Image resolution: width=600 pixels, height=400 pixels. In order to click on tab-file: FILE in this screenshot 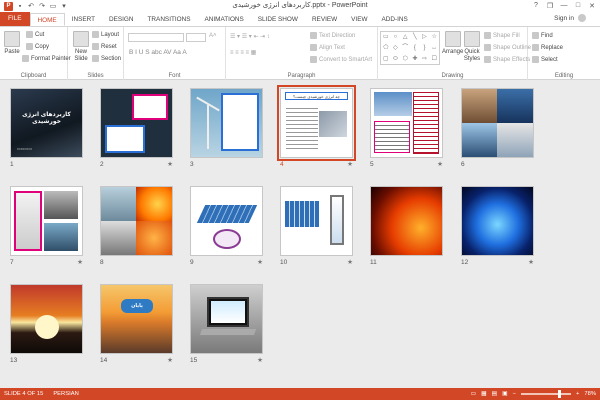, I will do `click(15, 19)`.